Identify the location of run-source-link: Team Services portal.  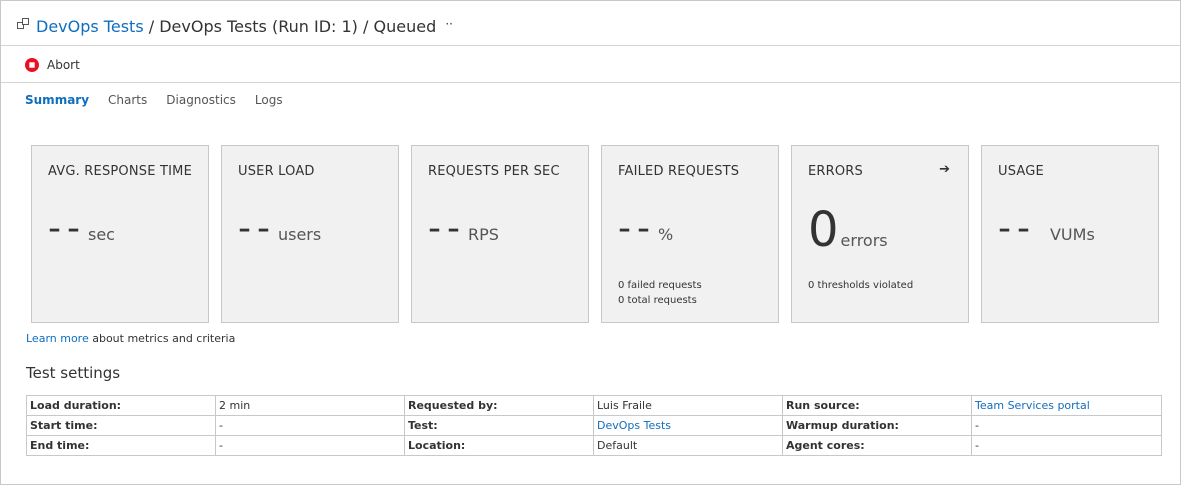
(1066, 405).